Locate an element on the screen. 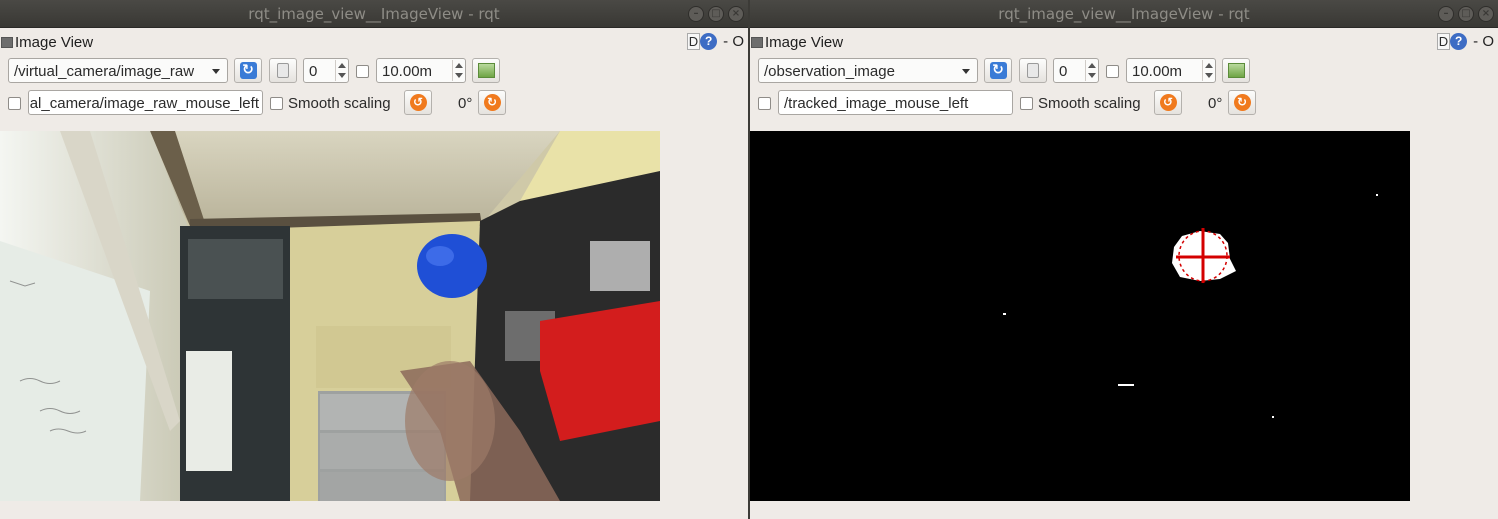 Image resolution: width=1498 pixels, height=519 pixels. mouse-topic-value: /tracked_image_mouse_left is located at coordinates (876, 103).